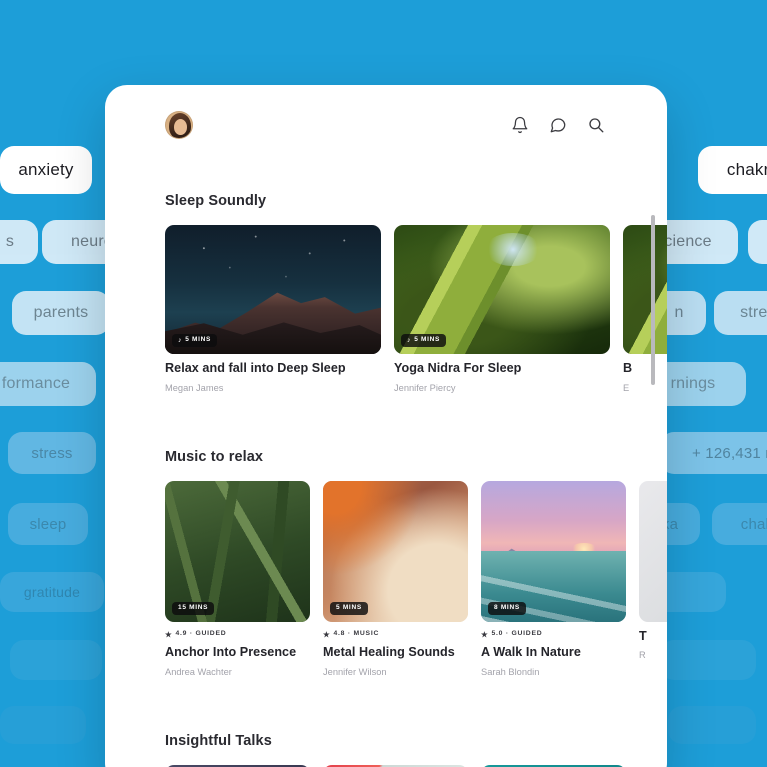 Image resolution: width=767 pixels, height=767 pixels. I want to click on avatar, so click(179, 125).